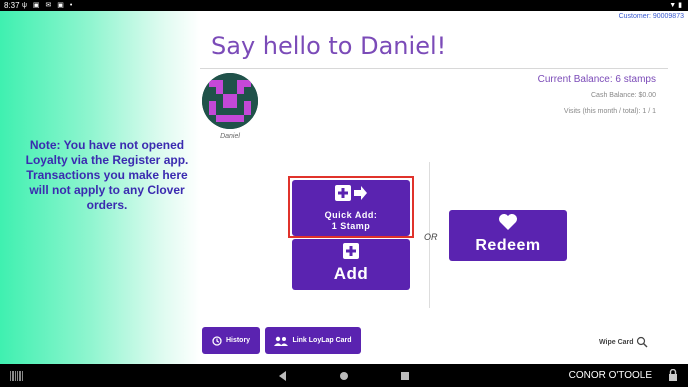 This screenshot has width=688, height=387. Describe the element at coordinates (508, 235) in the screenshot. I see `redeem-button: Redeem` at that location.